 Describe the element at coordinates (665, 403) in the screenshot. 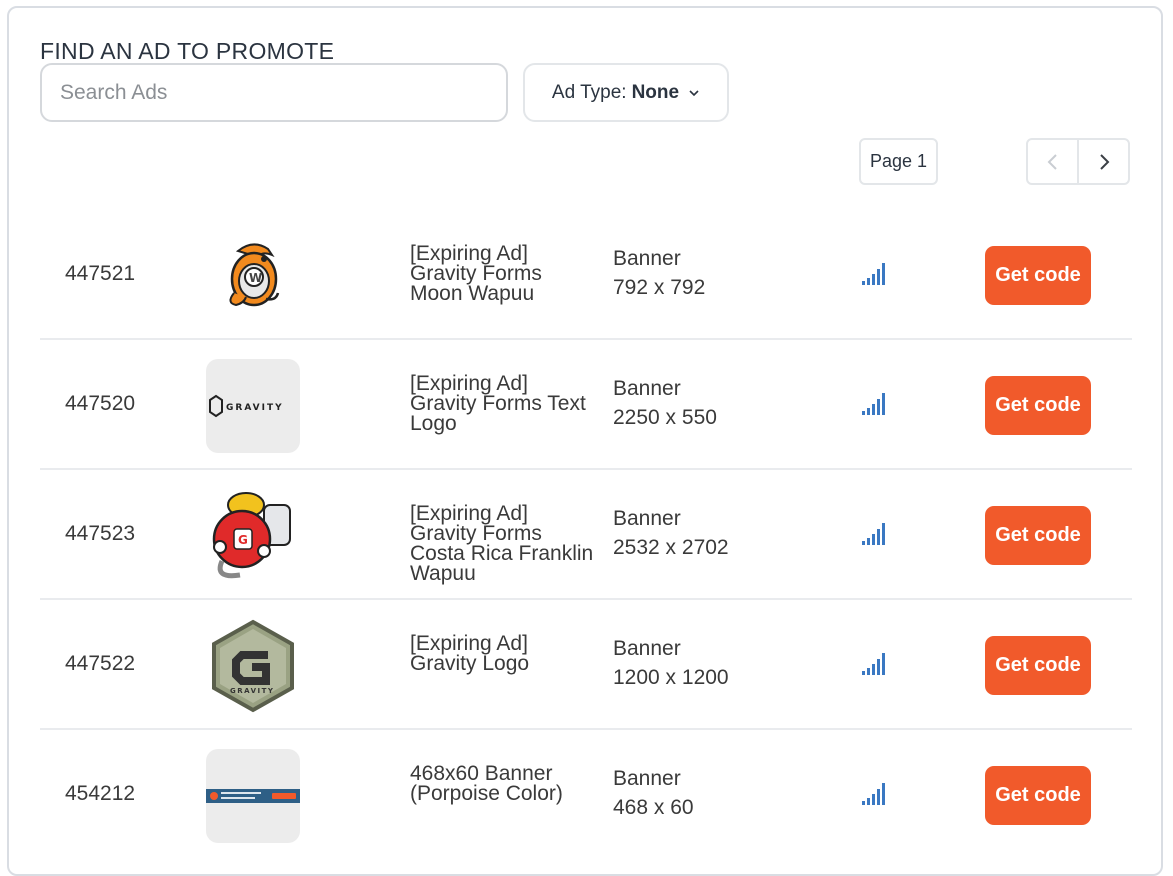

I see `ad-type: Banner 2250 x 550` at that location.